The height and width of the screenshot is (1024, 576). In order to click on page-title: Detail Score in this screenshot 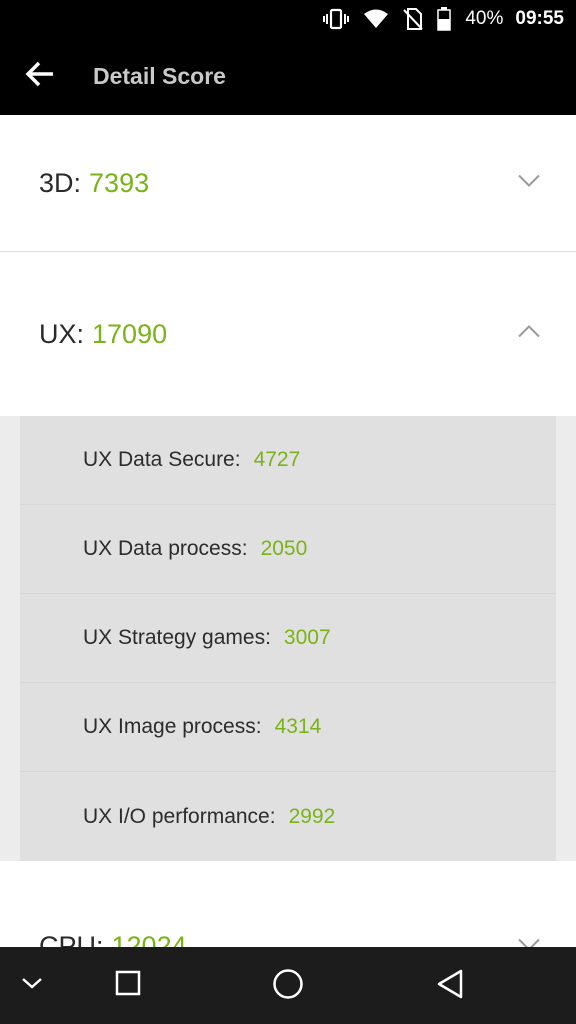, I will do `click(159, 76)`.